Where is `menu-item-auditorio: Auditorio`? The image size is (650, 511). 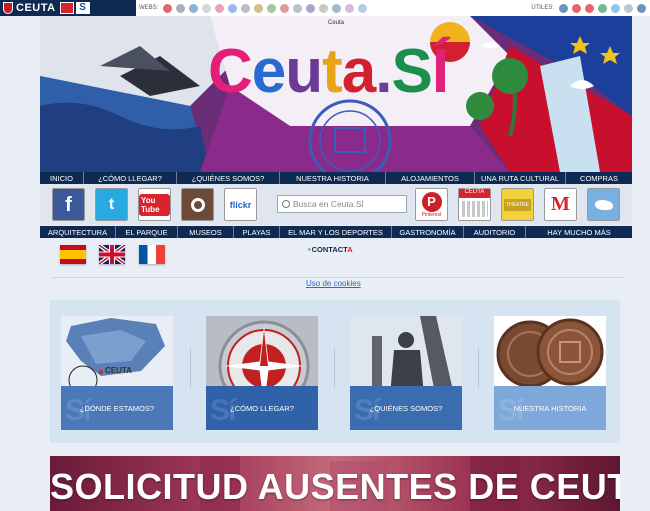
menu-item-auditorio: Auditorio is located at coordinates (495, 232).